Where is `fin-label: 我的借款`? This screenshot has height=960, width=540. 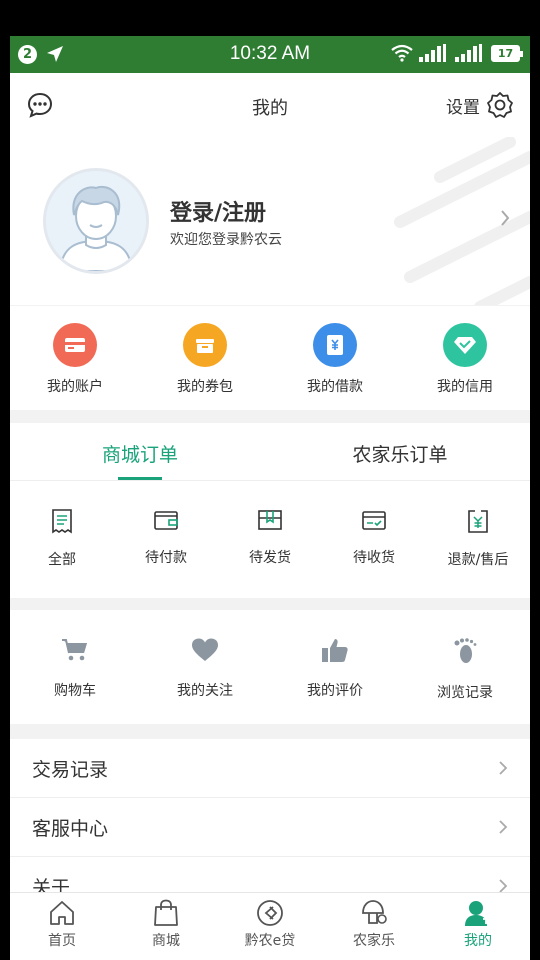
fin-label: 我的借款 is located at coordinates (335, 387).